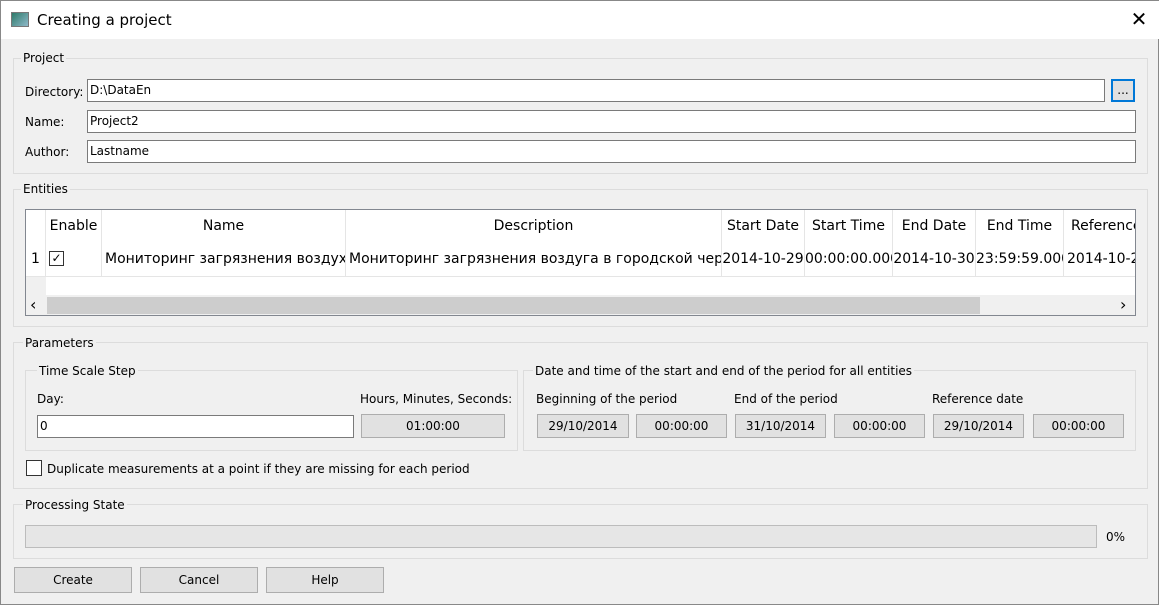 The image size is (1159, 605). I want to click on scroll-left-icon: ‹, so click(33, 304).